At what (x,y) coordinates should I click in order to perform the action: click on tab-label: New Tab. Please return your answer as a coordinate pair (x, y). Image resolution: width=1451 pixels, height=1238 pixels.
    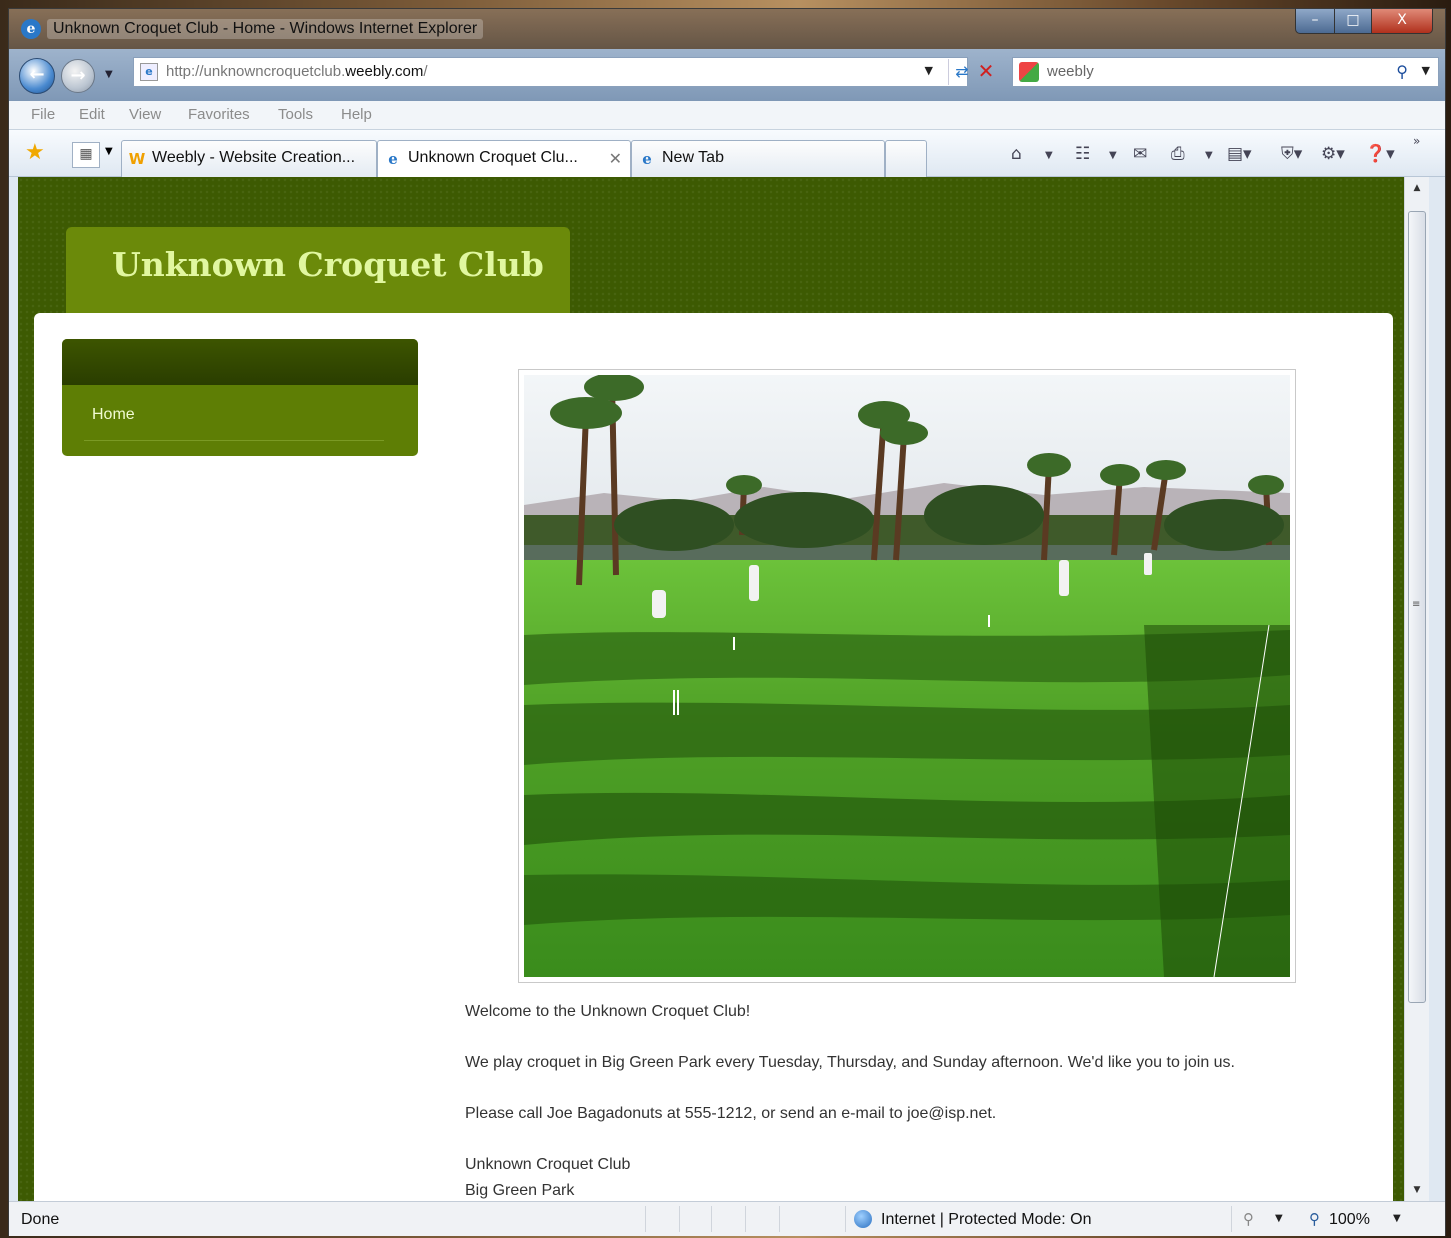
    Looking at the image, I should click on (693, 157).